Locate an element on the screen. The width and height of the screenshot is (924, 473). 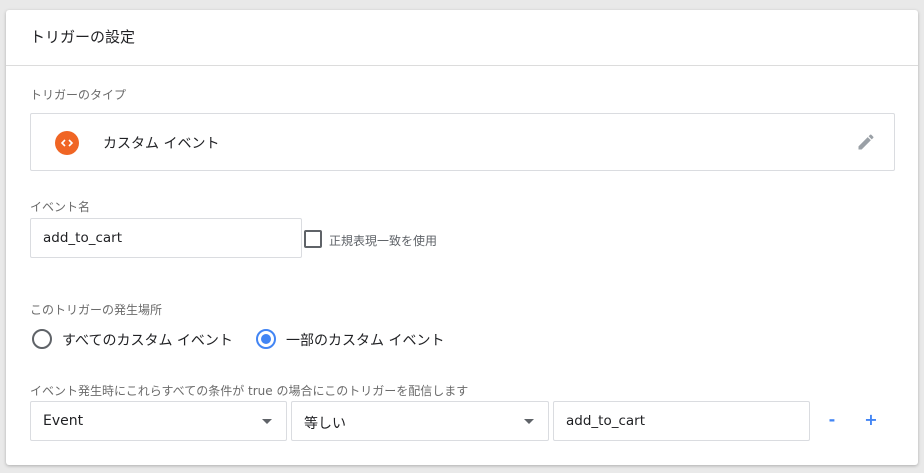
radio-all-events is located at coordinates (42, 339).